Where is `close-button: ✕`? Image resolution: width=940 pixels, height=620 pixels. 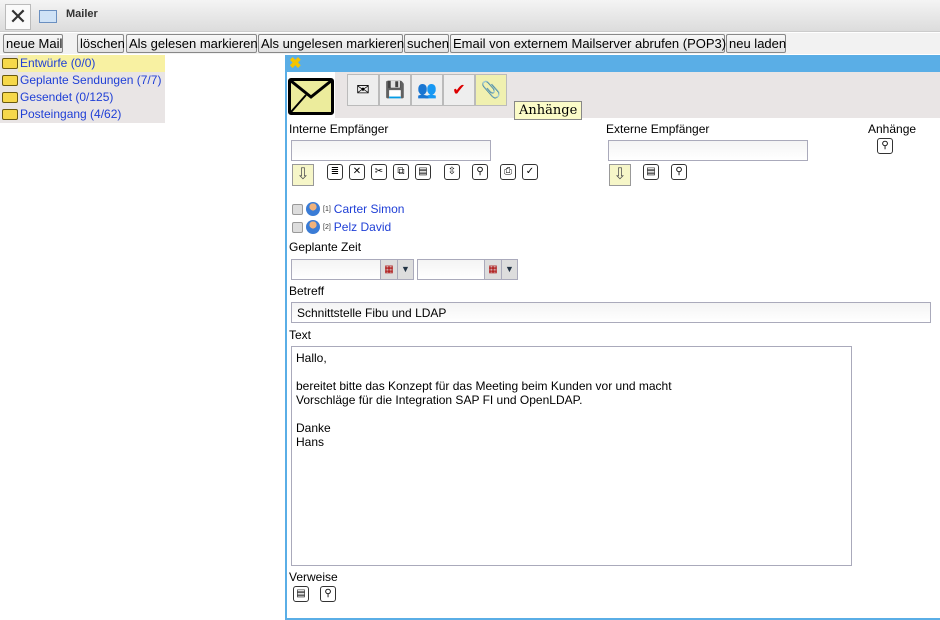 close-button: ✕ is located at coordinates (18, 17).